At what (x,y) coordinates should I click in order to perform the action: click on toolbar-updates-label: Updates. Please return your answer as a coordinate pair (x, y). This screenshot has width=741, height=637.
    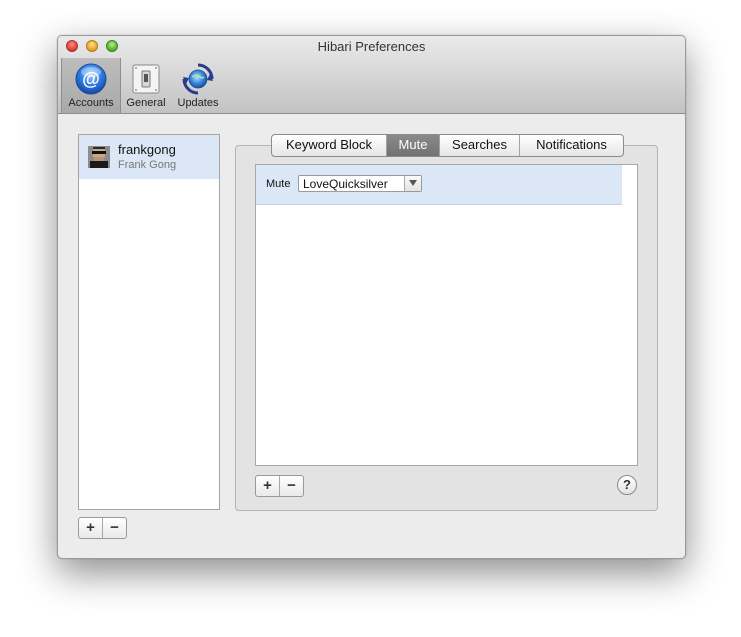
    Looking at the image, I should click on (198, 103).